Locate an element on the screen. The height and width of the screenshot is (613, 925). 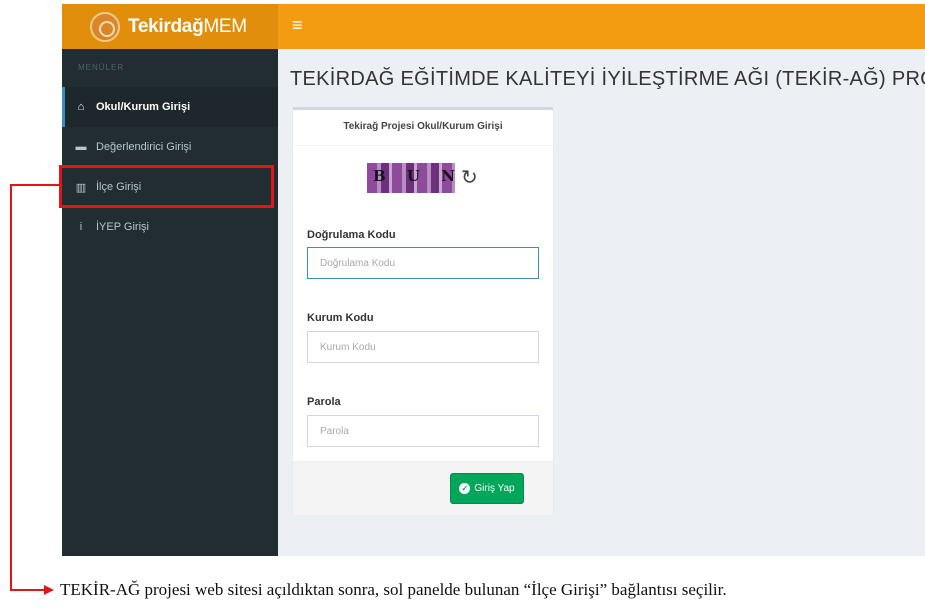
sidebar-item-okul-kurum-girisi: ⌂ Okul/Kurum Girişi is located at coordinates (170, 107).